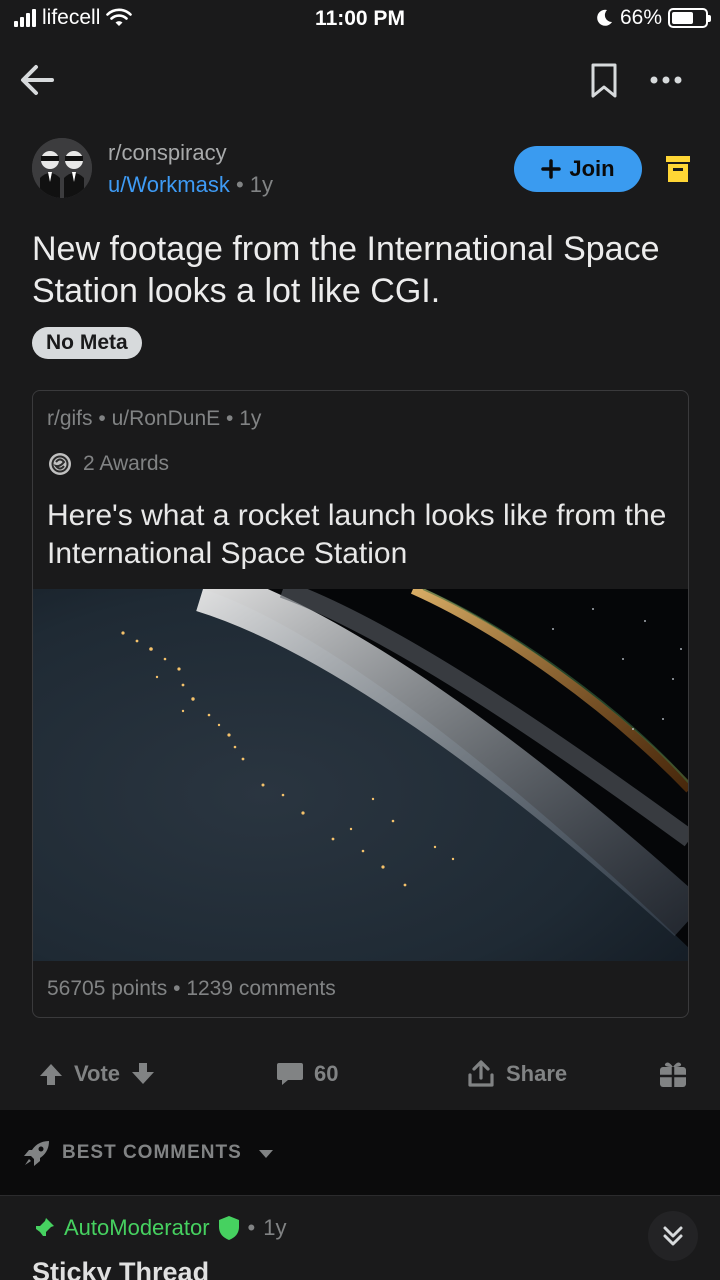  What do you see at coordinates (604, 17) in the screenshot?
I see `moon-icon` at bounding box center [604, 17].